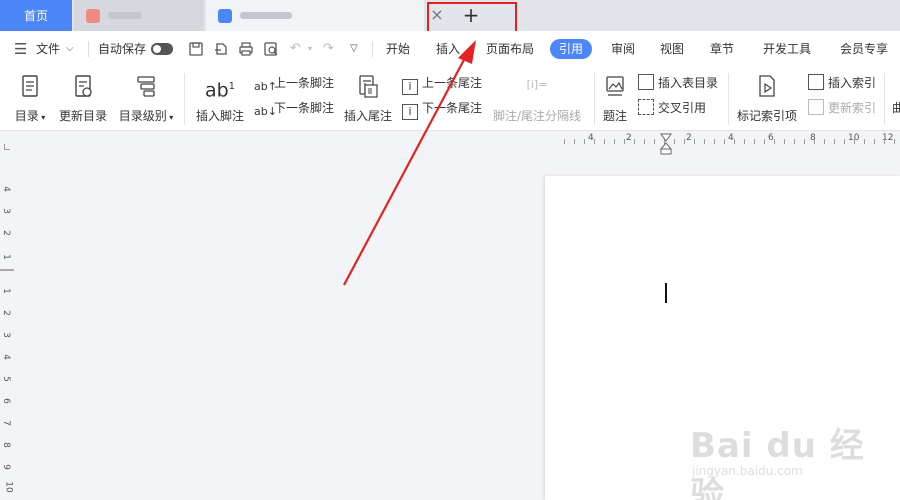 The image size is (900, 500). What do you see at coordinates (409, 163) in the screenshot?
I see `annotation-arrow` at bounding box center [409, 163].